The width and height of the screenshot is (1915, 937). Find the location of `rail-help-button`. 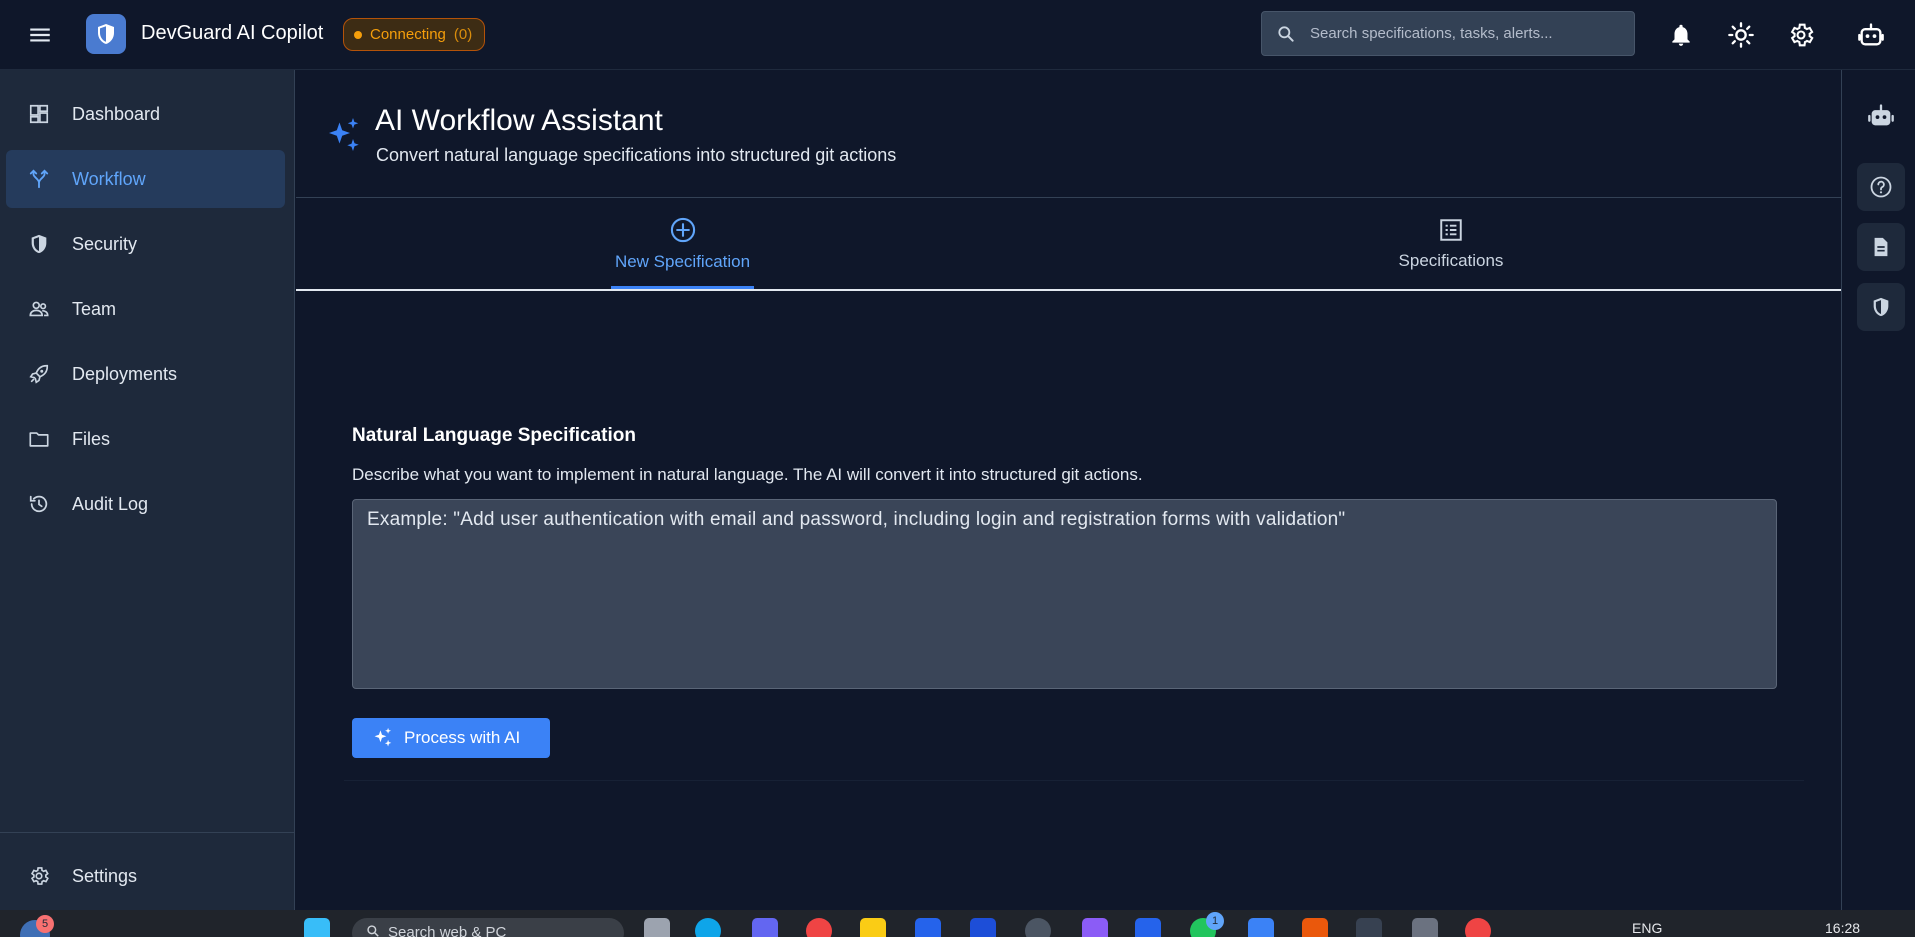

rail-help-button is located at coordinates (1881, 187).